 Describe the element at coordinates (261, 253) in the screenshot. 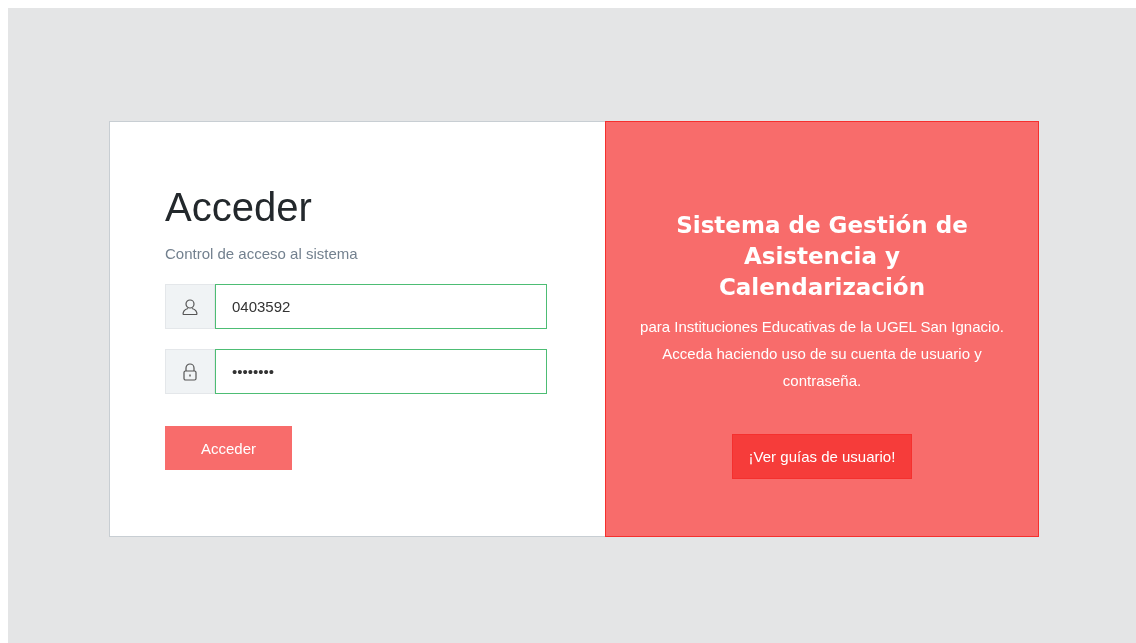

I see `login-subtitle: Control de acceso al sistema` at that location.